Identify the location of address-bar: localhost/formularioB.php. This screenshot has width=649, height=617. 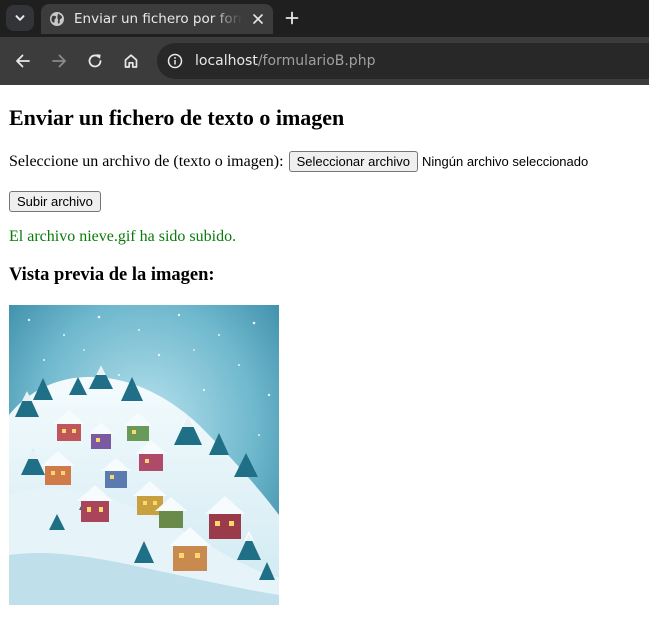
(403, 61).